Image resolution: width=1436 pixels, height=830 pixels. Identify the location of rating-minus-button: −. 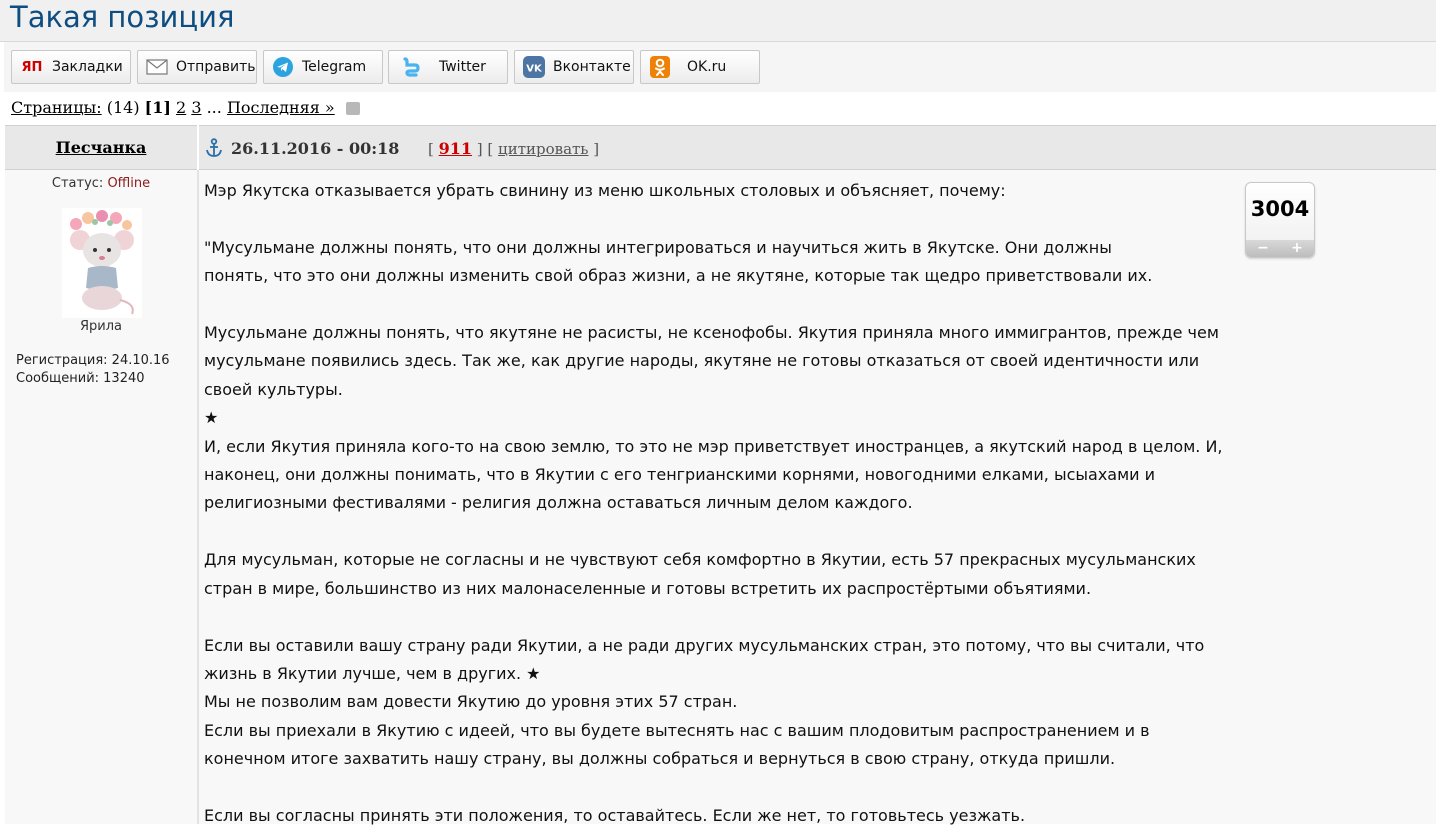
(1263, 248).